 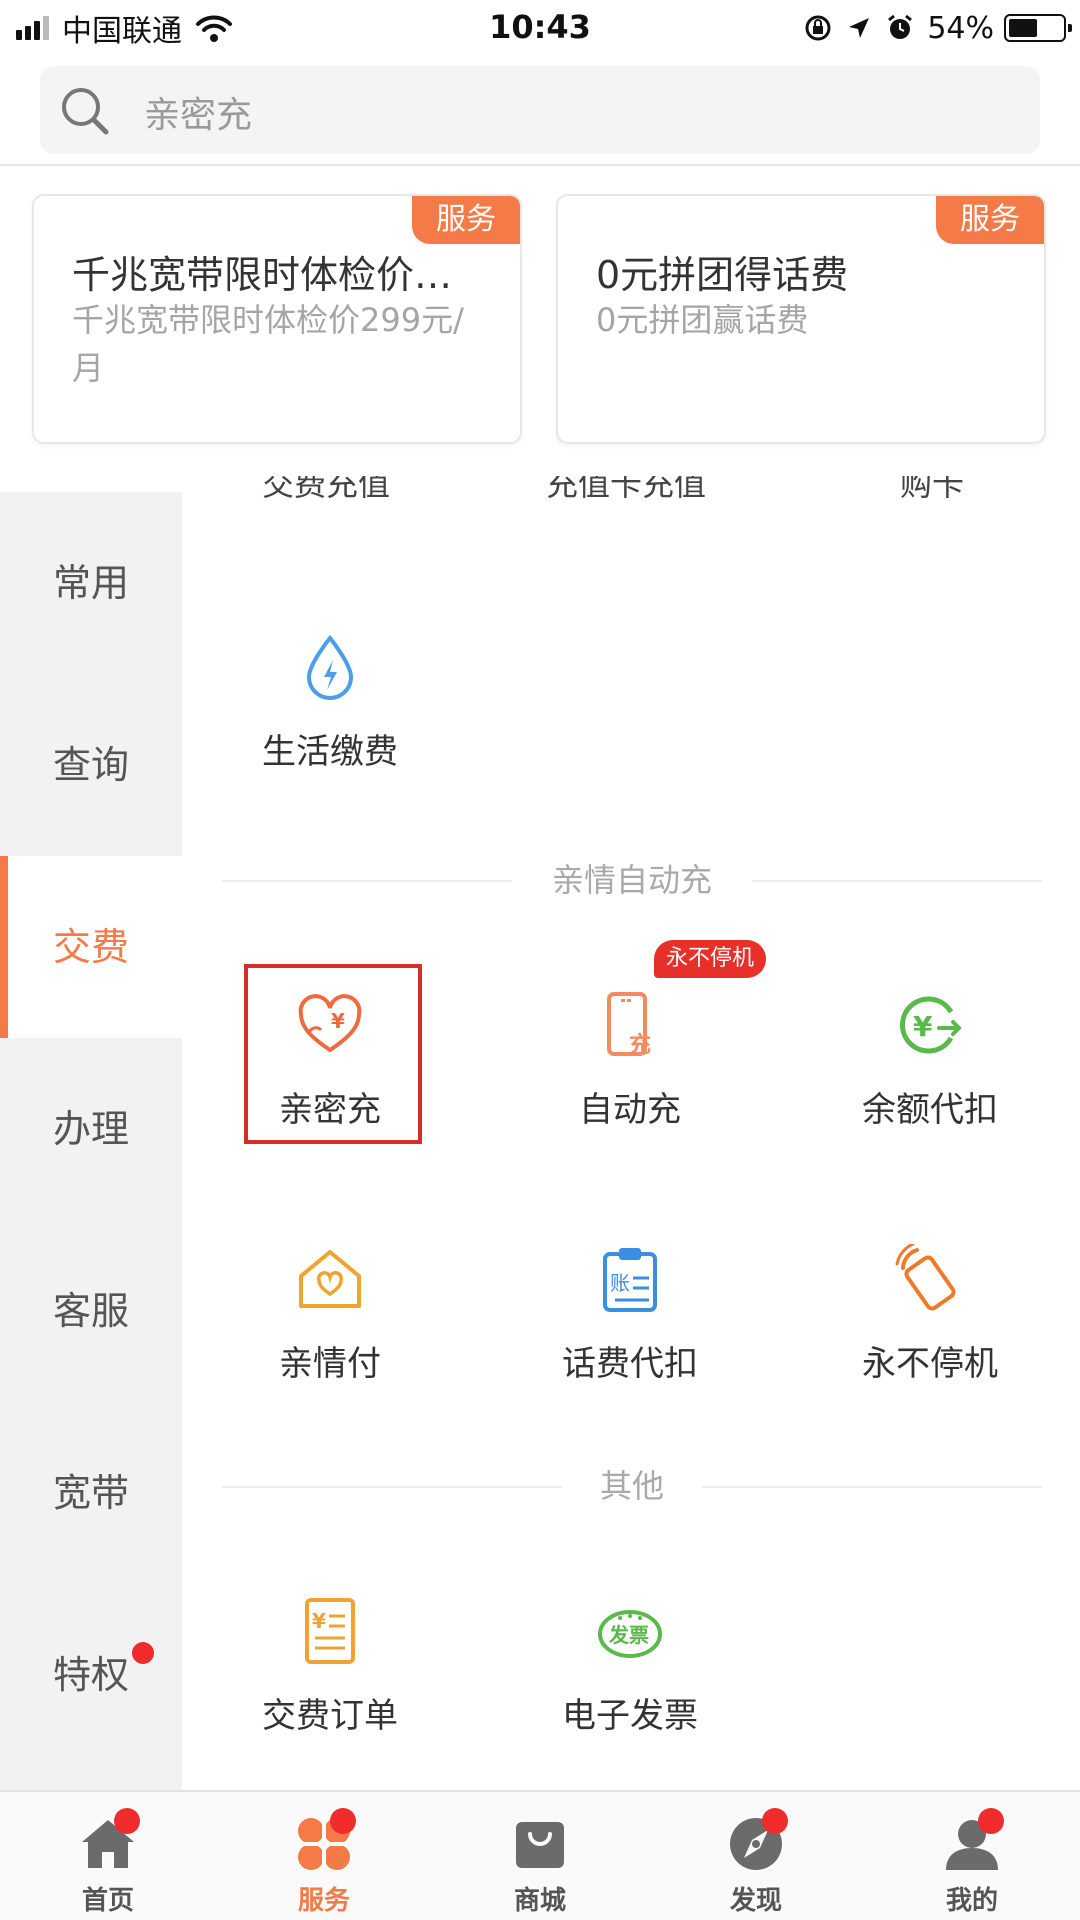 I want to click on shopping-bag-icon, so click(x=540, y=1845).